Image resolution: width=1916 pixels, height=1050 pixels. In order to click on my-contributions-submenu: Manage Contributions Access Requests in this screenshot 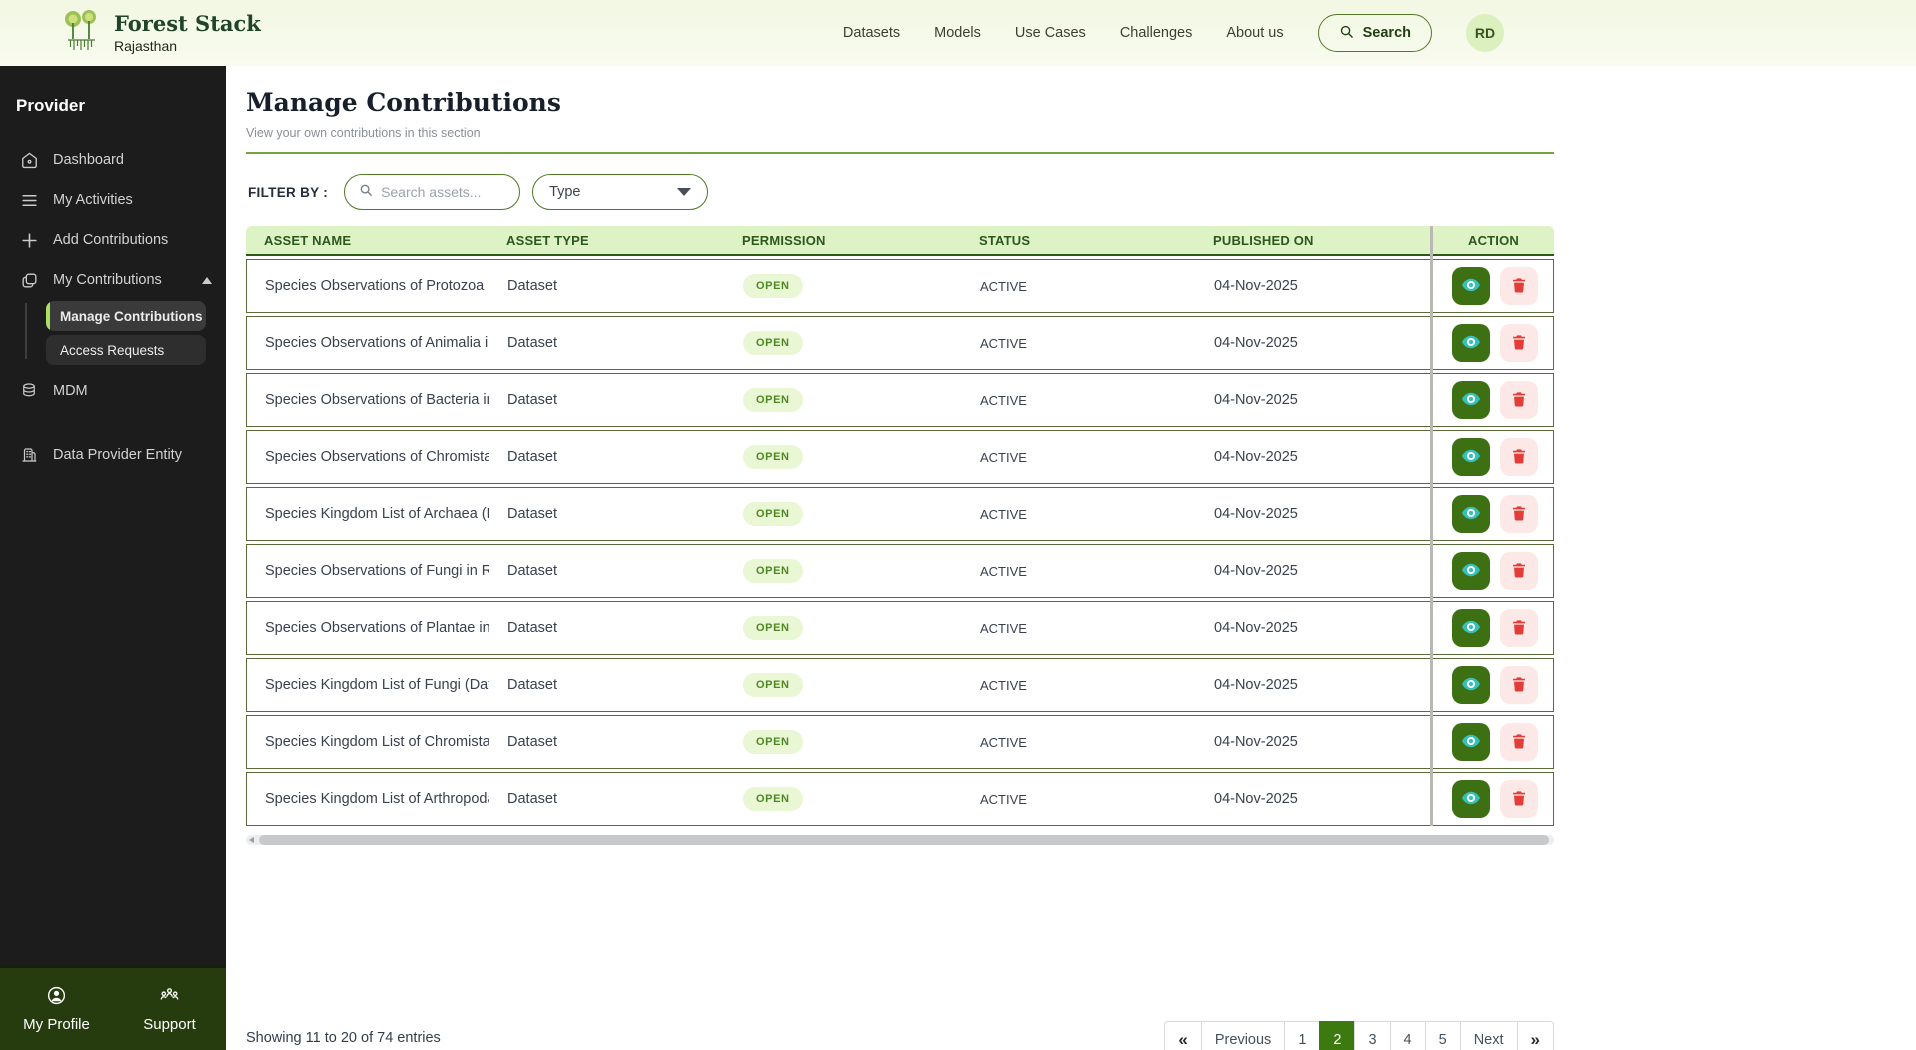, I will do `click(113, 333)`.